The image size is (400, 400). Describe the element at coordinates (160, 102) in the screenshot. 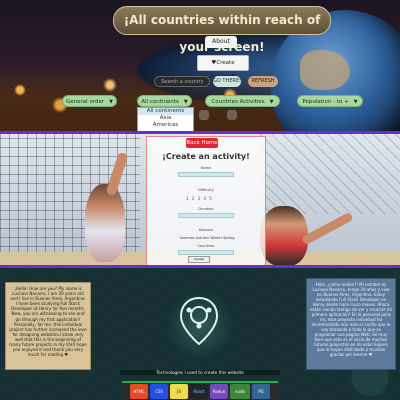

I see `continent-select-label: All continents` at that location.